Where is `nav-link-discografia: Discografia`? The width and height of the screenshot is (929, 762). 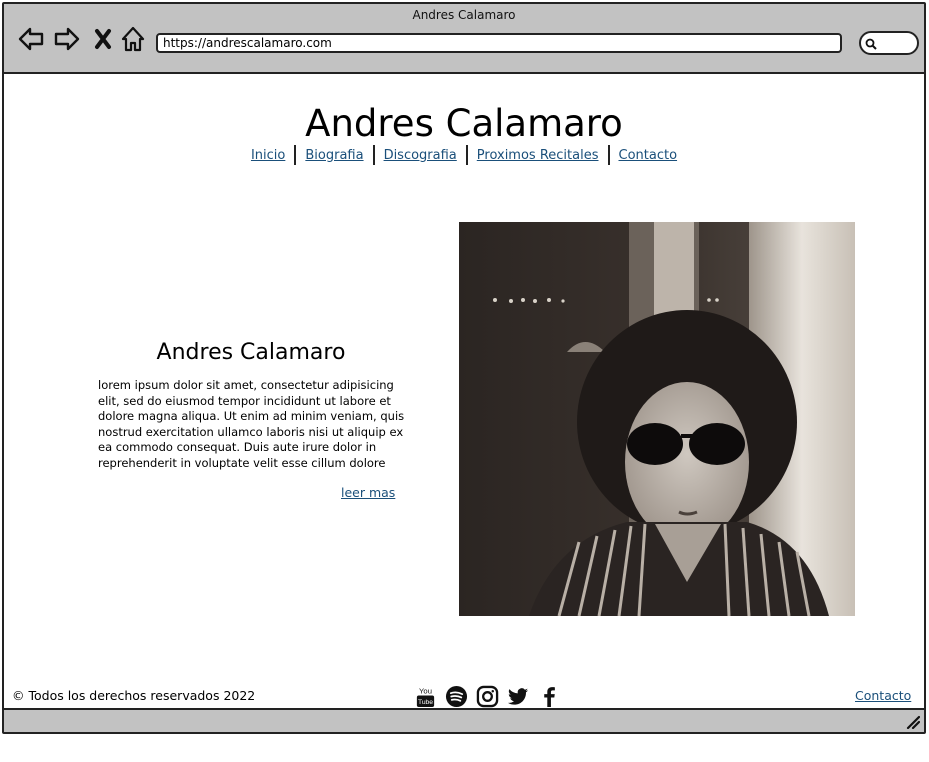 nav-link-discografia: Discografia is located at coordinates (420, 155).